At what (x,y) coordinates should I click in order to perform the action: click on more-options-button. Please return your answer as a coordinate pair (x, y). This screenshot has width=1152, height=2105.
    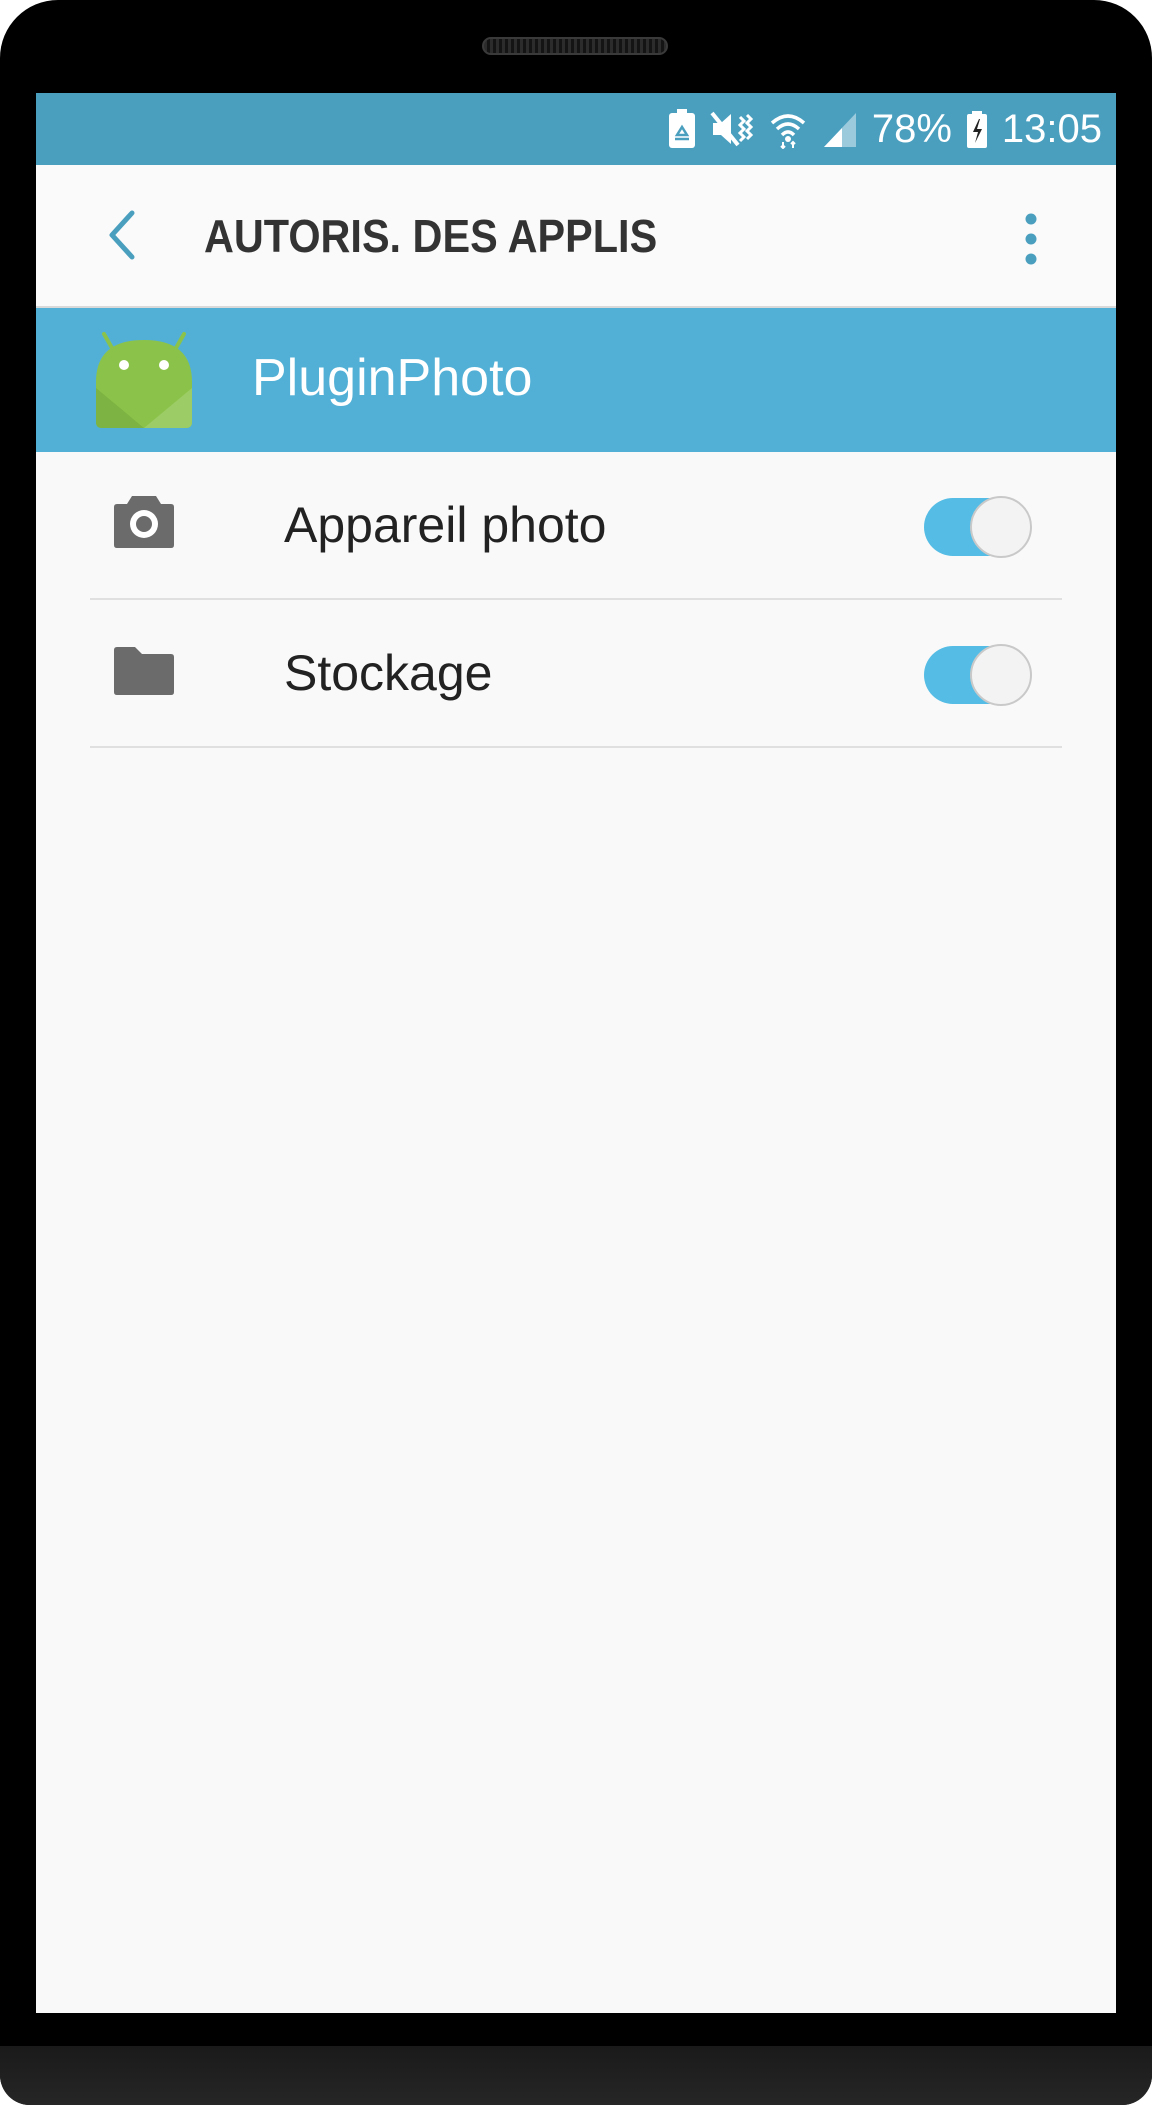
    Looking at the image, I should click on (1031, 239).